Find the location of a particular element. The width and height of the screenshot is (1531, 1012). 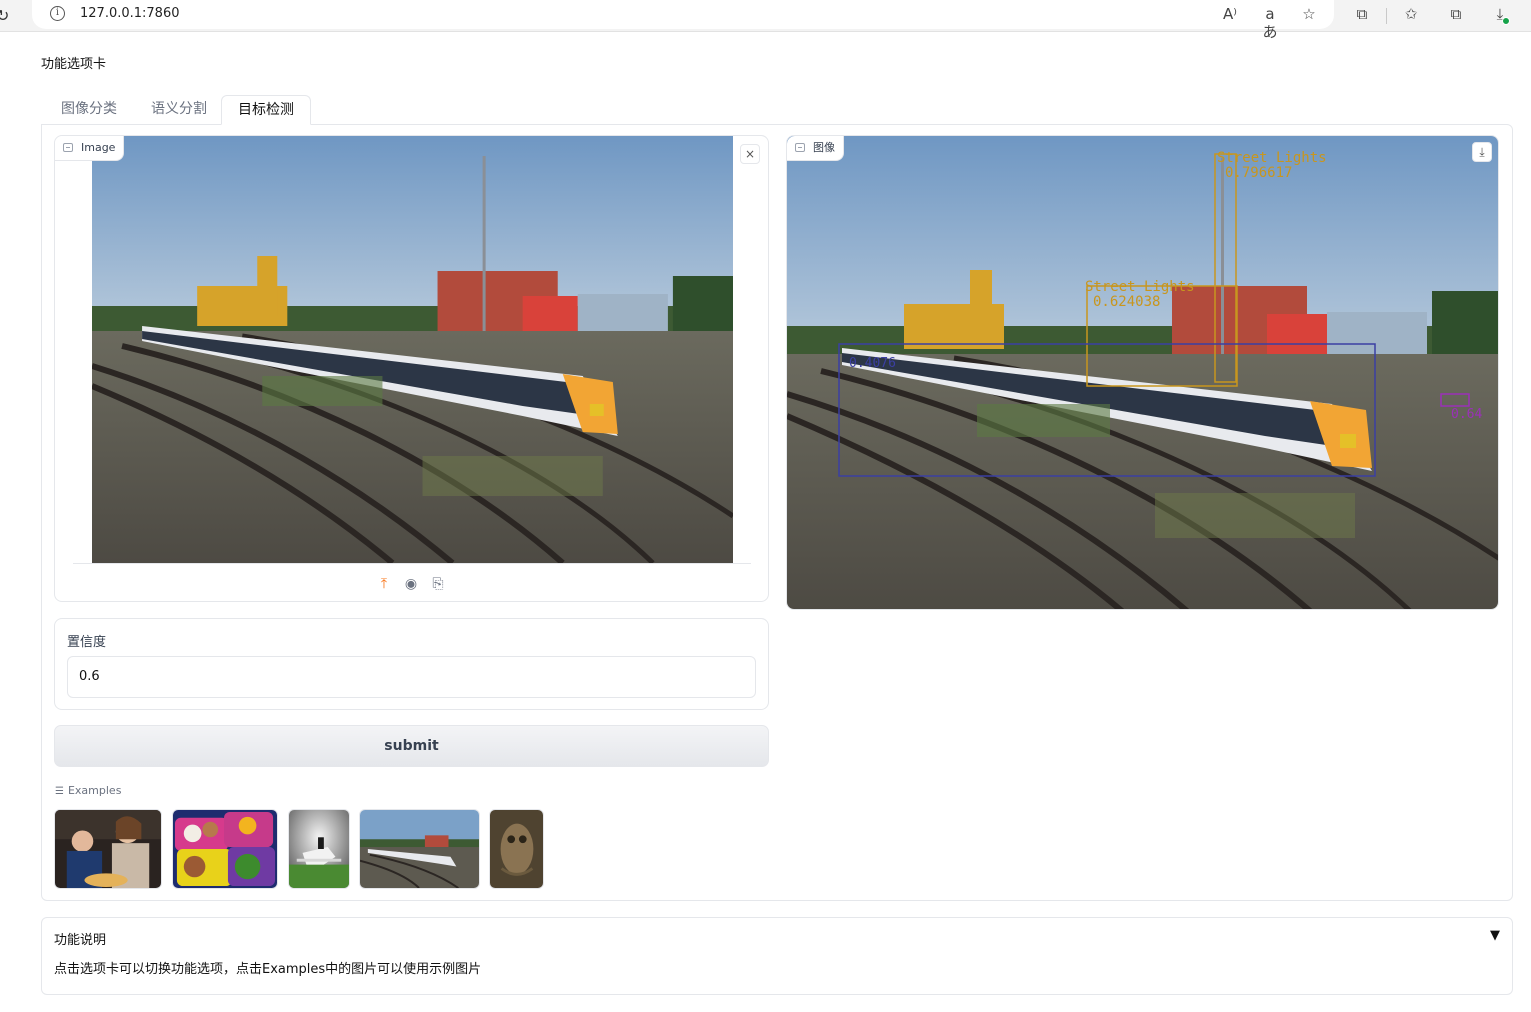

clipboard-icon: ⎘ is located at coordinates (438, 584).